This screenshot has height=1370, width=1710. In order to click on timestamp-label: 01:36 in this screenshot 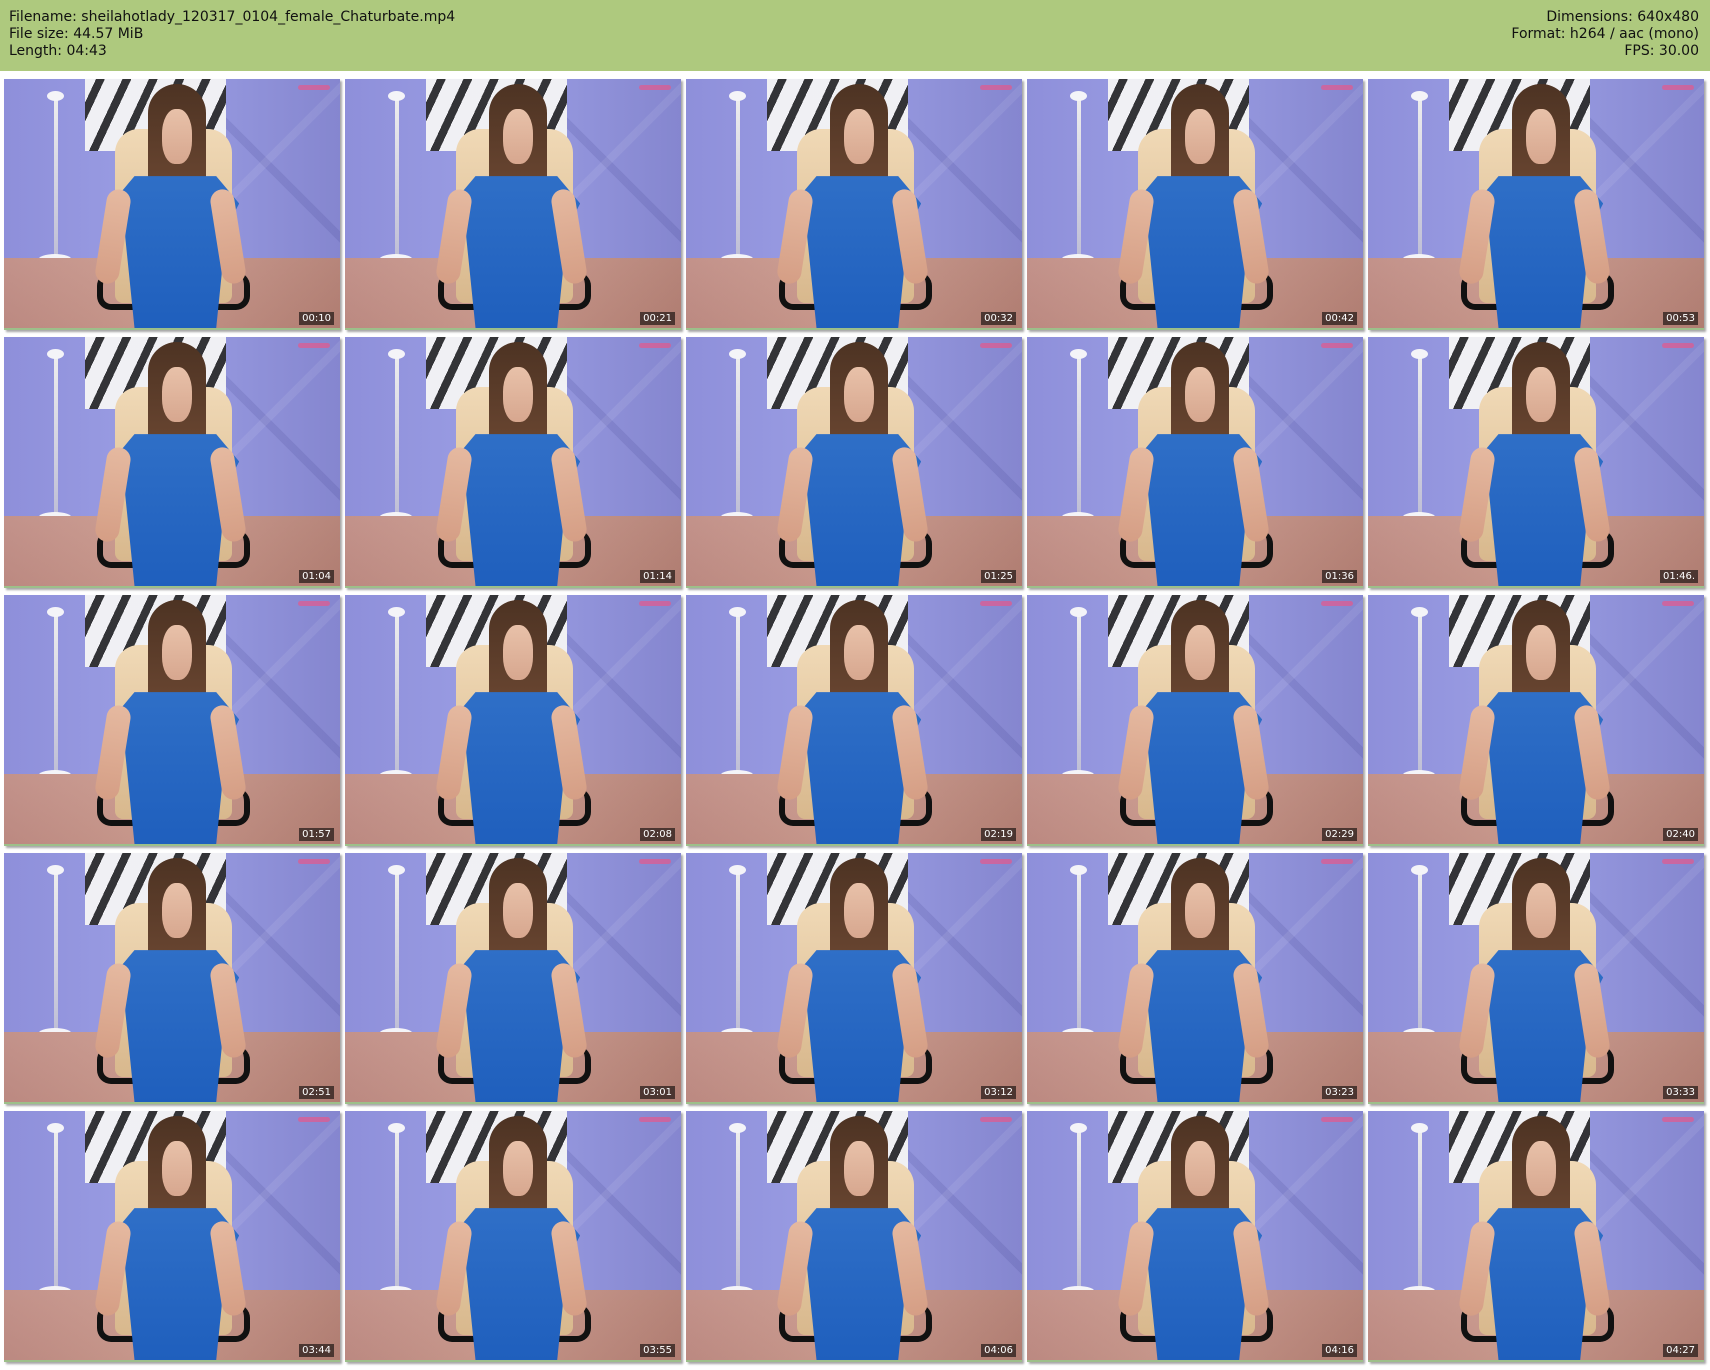, I will do `click(1339, 576)`.